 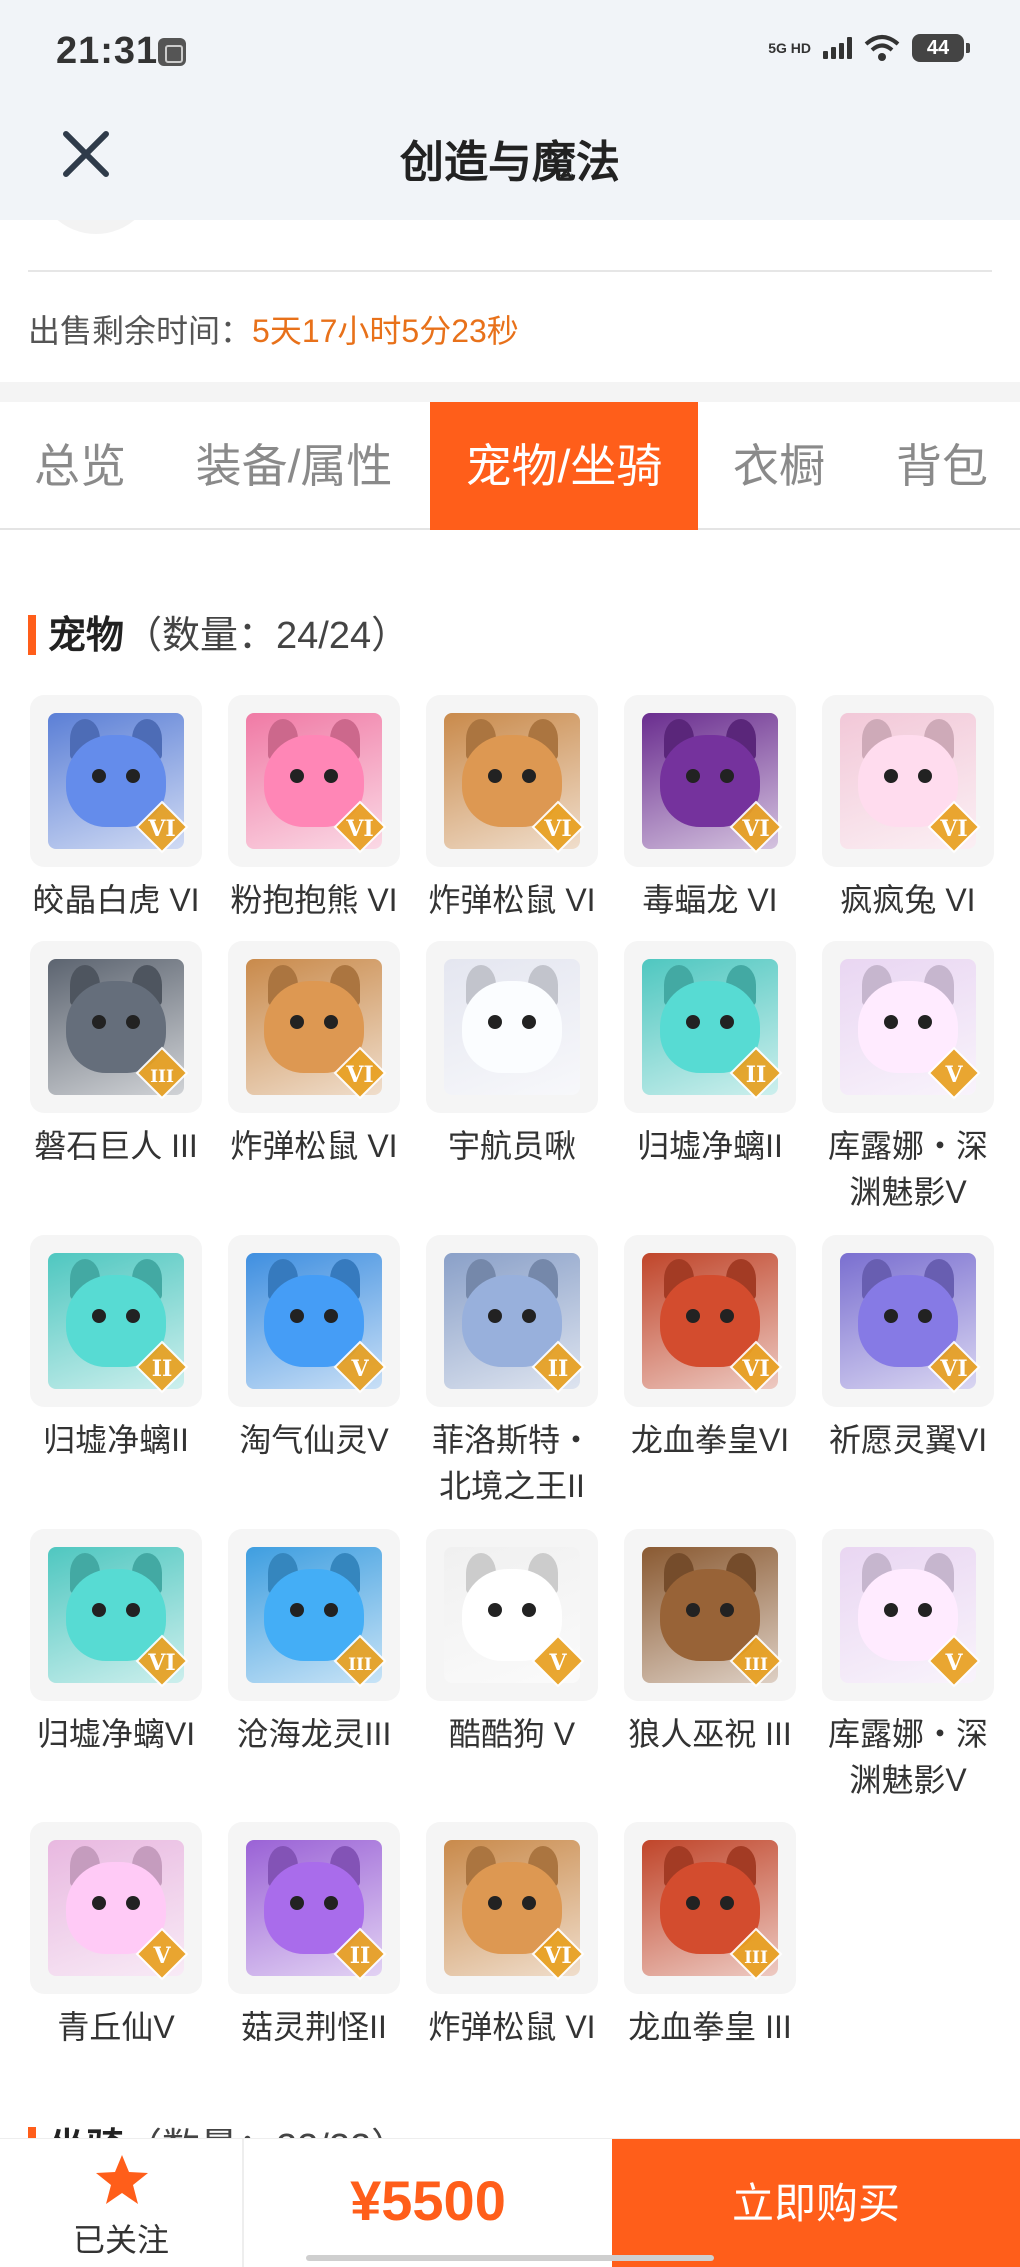 I want to click on svg-text: V, so click(x=359, y=1369).